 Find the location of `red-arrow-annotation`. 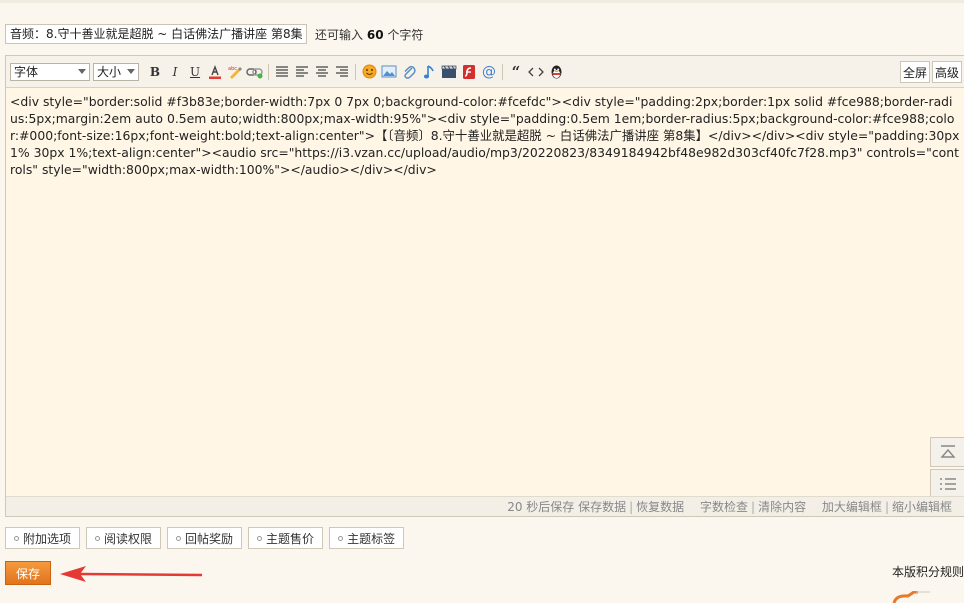

red-arrow-annotation is located at coordinates (131, 574).